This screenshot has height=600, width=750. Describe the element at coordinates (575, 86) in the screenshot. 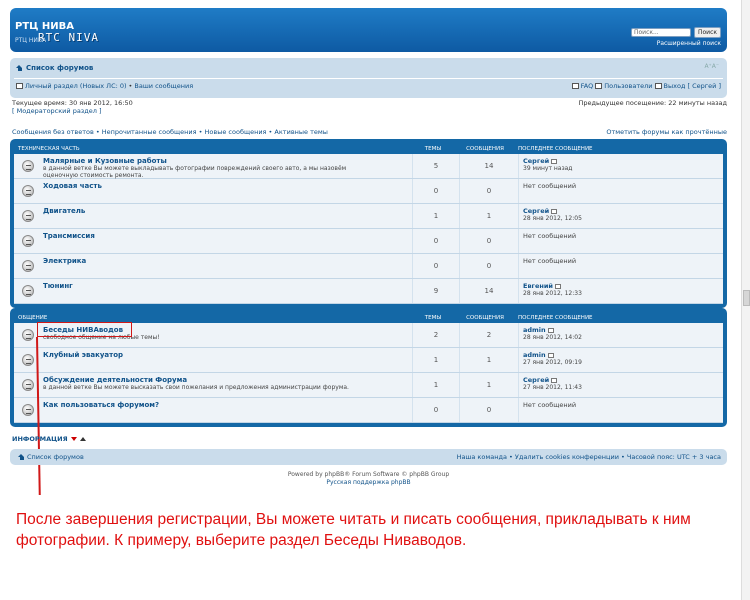

I see `faq-icon` at that location.